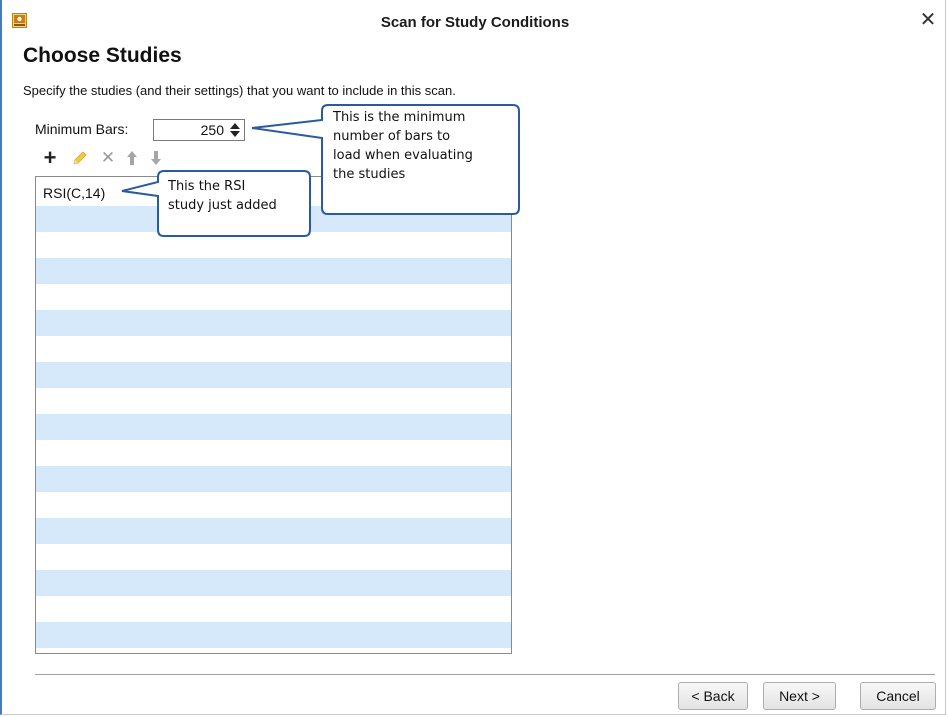 This screenshot has height=717, width=948. Describe the element at coordinates (713, 696) in the screenshot. I see `back-button: < Back` at that location.